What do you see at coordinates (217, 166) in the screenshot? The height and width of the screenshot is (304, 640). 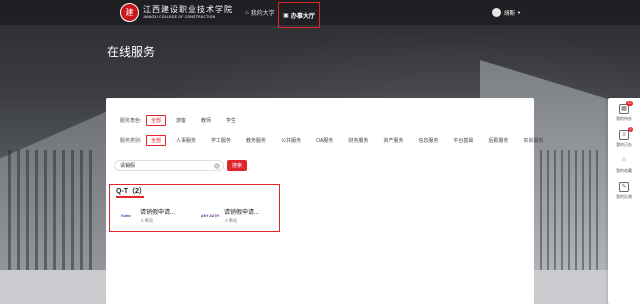 I see `clear-icon: ×` at bounding box center [217, 166].